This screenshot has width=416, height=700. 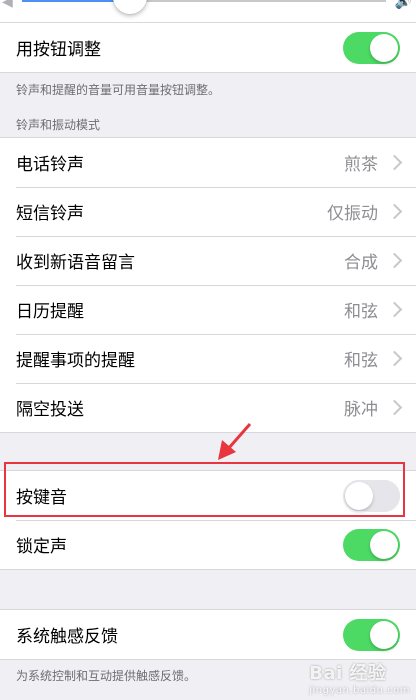 I want to click on watermark-sub: jingyan.baidu.com, so click(x=359, y=690).